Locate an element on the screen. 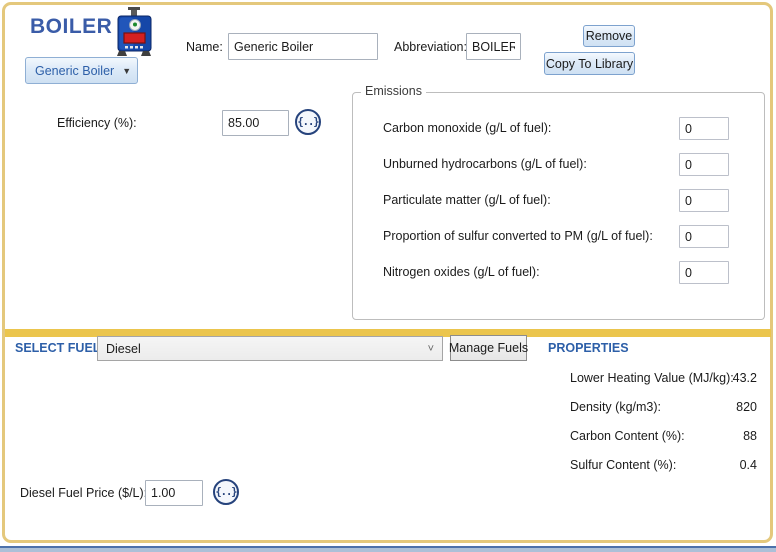 The image size is (776, 552). fuel-dropdown-value: Diesel is located at coordinates (123, 348).